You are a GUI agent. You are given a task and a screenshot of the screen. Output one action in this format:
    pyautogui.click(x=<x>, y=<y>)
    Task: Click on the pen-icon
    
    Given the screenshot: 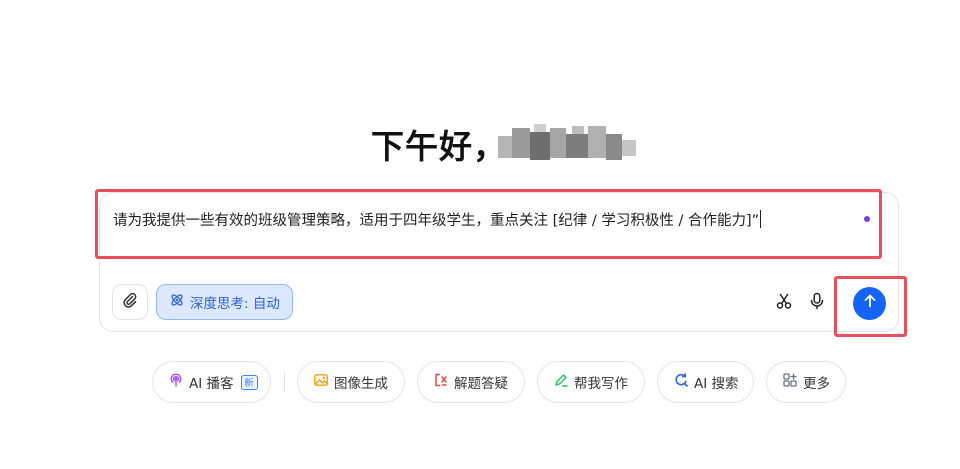 What is the action you would take?
    pyautogui.click(x=561, y=382)
    